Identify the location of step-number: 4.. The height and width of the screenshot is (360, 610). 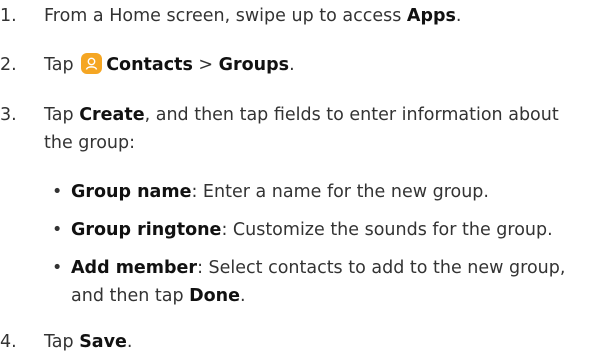
(8, 342).